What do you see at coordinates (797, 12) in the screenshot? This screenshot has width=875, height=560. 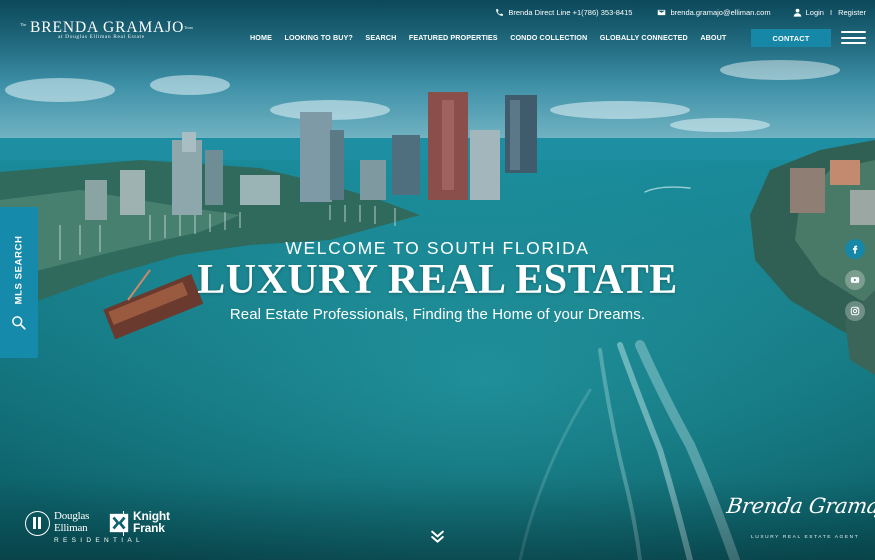 I see `user-icon` at bounding box center [797, 12].